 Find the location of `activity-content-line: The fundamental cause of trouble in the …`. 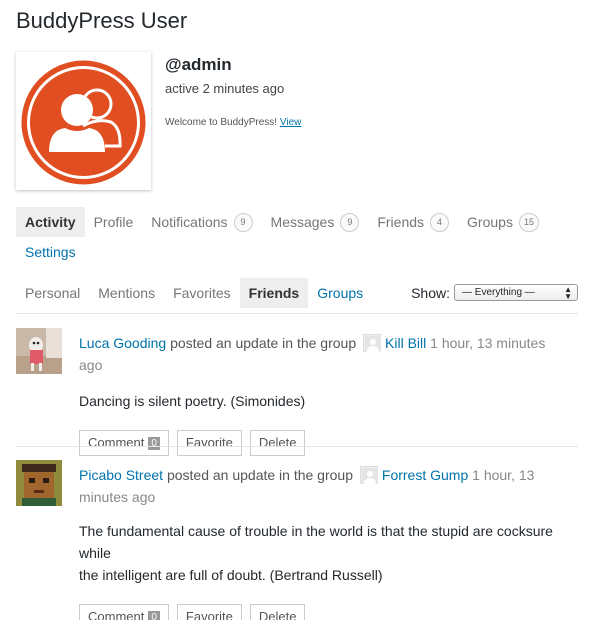

activity-content-line: The fundamental cause of trouble in the … is located at coordinates (316, 542).